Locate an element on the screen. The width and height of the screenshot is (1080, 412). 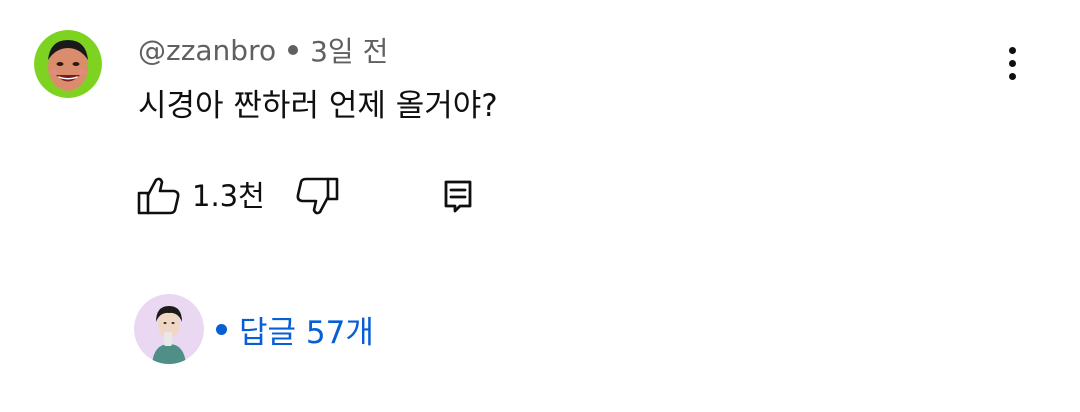
more-vertical-icon is located at coordinates (1012, 63).